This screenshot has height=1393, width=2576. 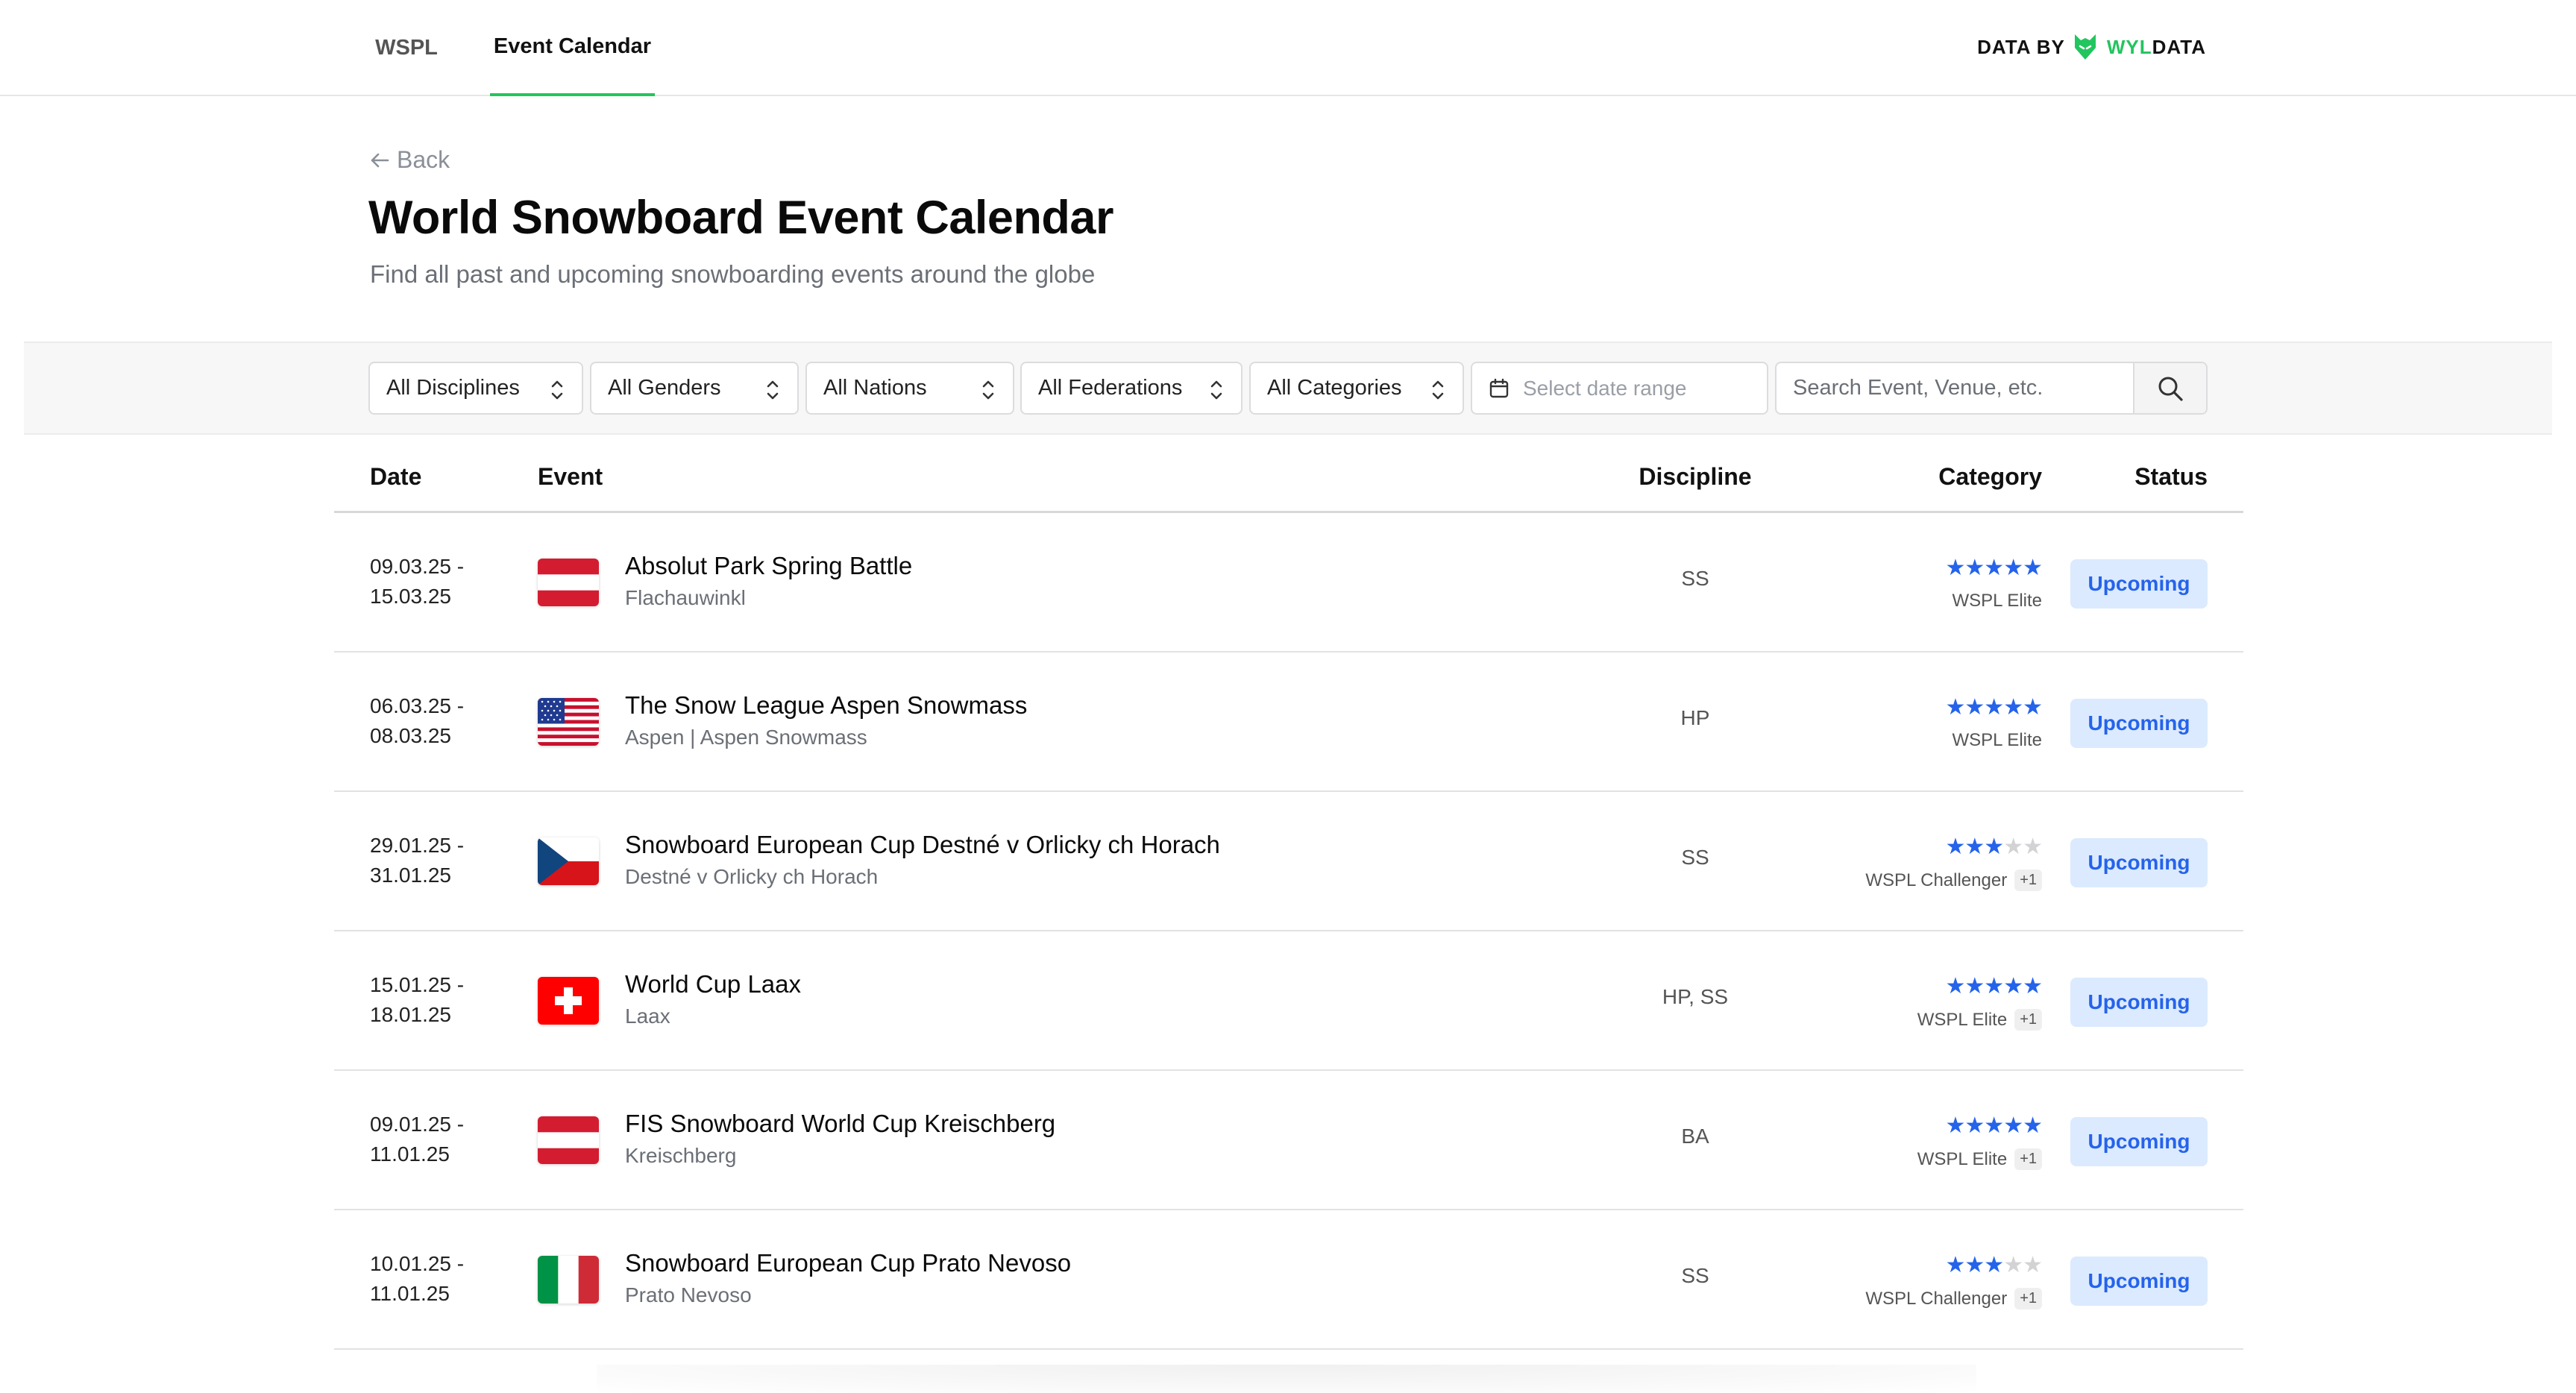 What do you see at coordinates (826, 705) in the screenshot?
I see `event-name-link: The Snow League Aspen Snowmass` at bounding box center [826, 705].